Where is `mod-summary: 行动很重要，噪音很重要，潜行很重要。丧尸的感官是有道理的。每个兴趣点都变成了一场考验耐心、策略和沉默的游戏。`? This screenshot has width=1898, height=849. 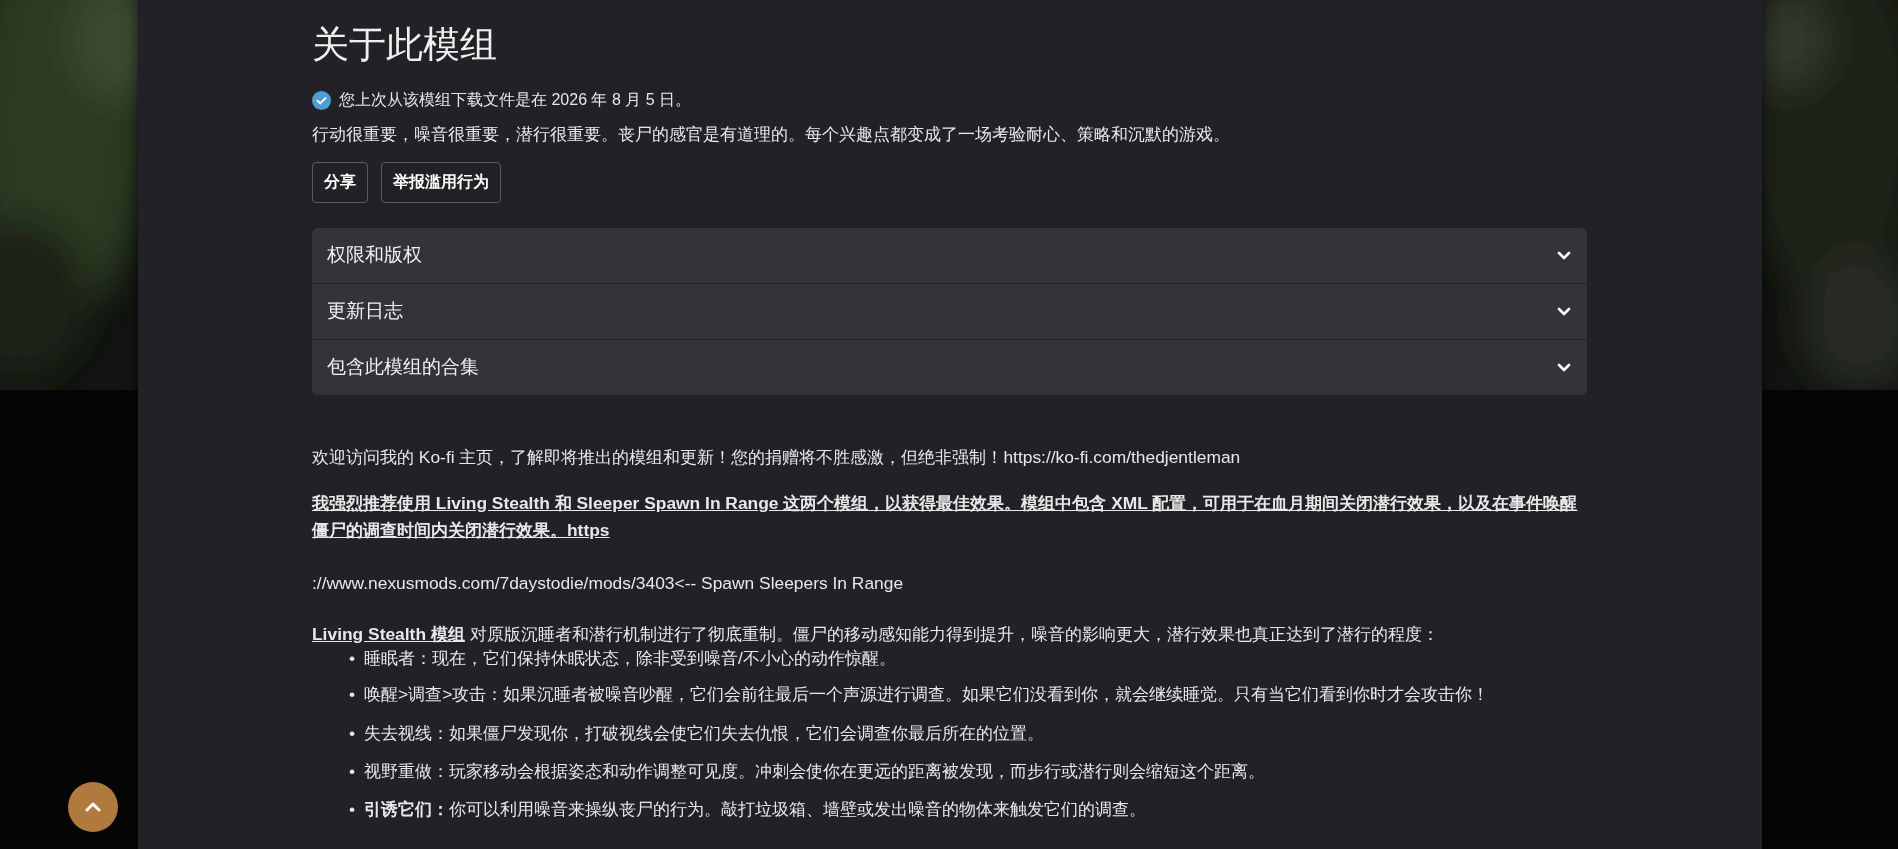
mod-summary: 行动很重要，噪音很重要，潜行很重要。丧尸的感官是有道理的。每个兴趣点都变成了一场考验耐心、策略和沉默的游戏。 is located at coordinates (771, 134).